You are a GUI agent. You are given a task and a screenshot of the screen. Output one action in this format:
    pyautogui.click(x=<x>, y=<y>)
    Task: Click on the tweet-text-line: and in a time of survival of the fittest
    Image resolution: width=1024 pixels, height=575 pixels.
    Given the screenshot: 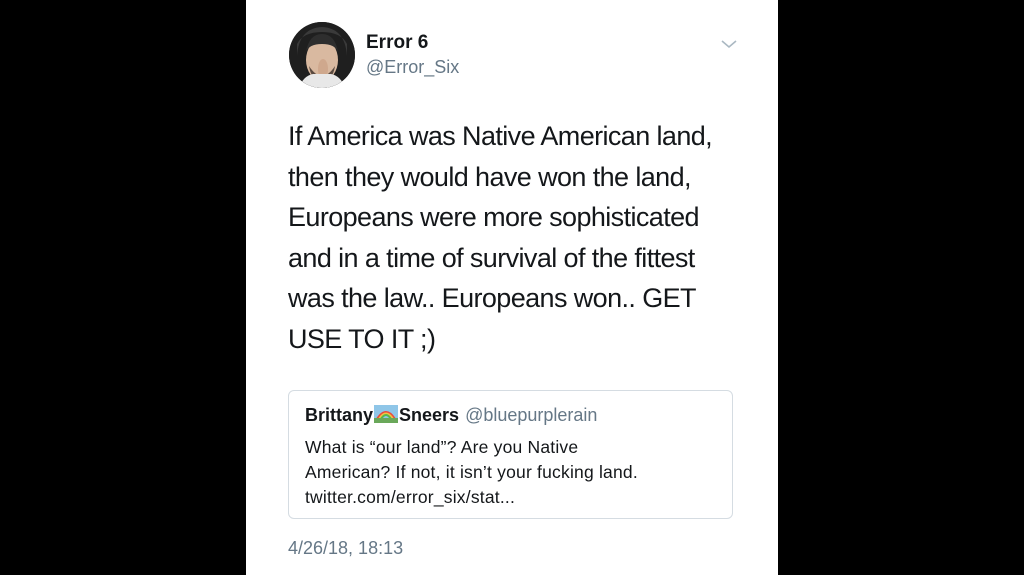 What is the action you would take?
    pyautogui.click(x=491, y=257)
    